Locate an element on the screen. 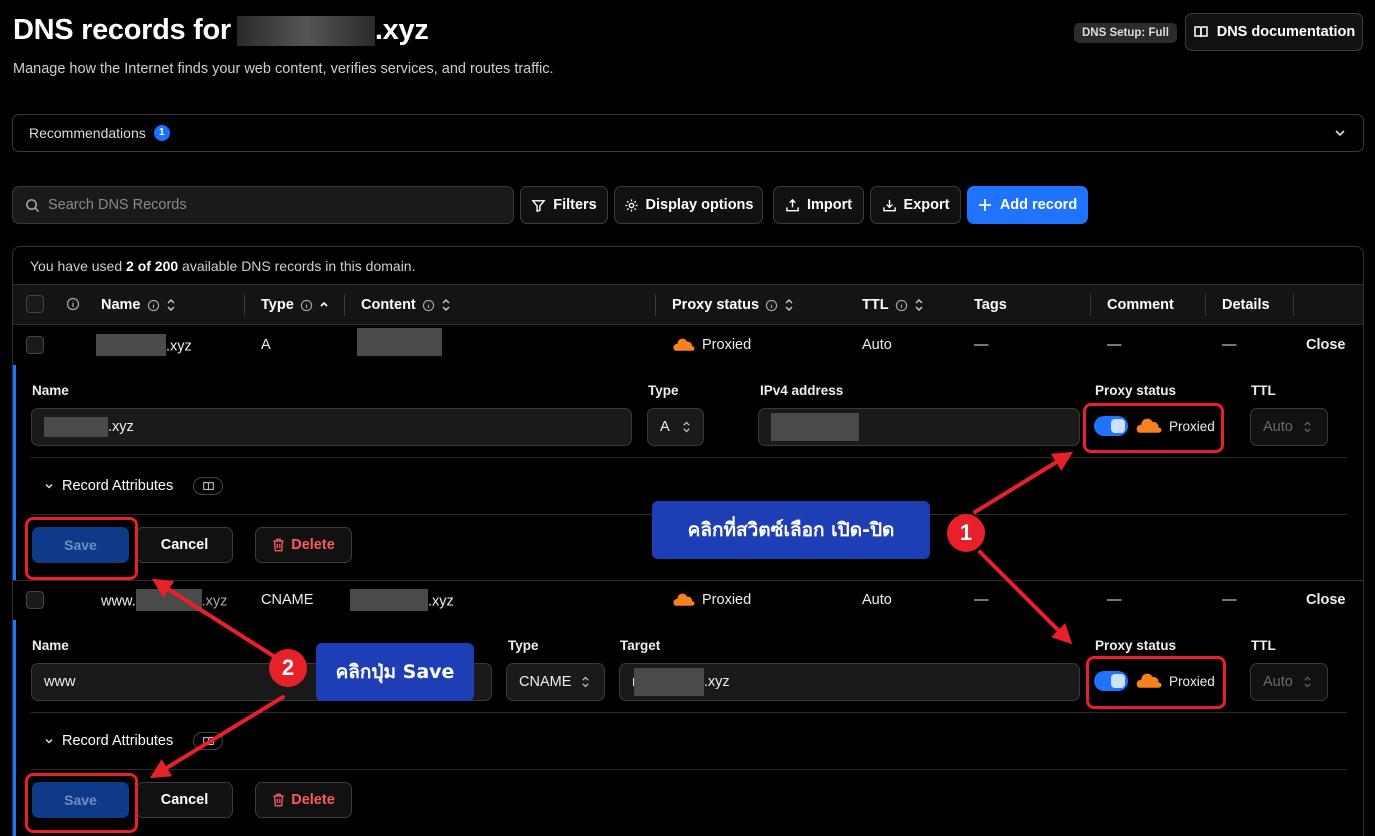 The width and height of the screenshot is (1375, 836). callout-step-1: คลิกที่สวิตซ์เลือก เปิด-ปิด is located at coordinates (791, 530).